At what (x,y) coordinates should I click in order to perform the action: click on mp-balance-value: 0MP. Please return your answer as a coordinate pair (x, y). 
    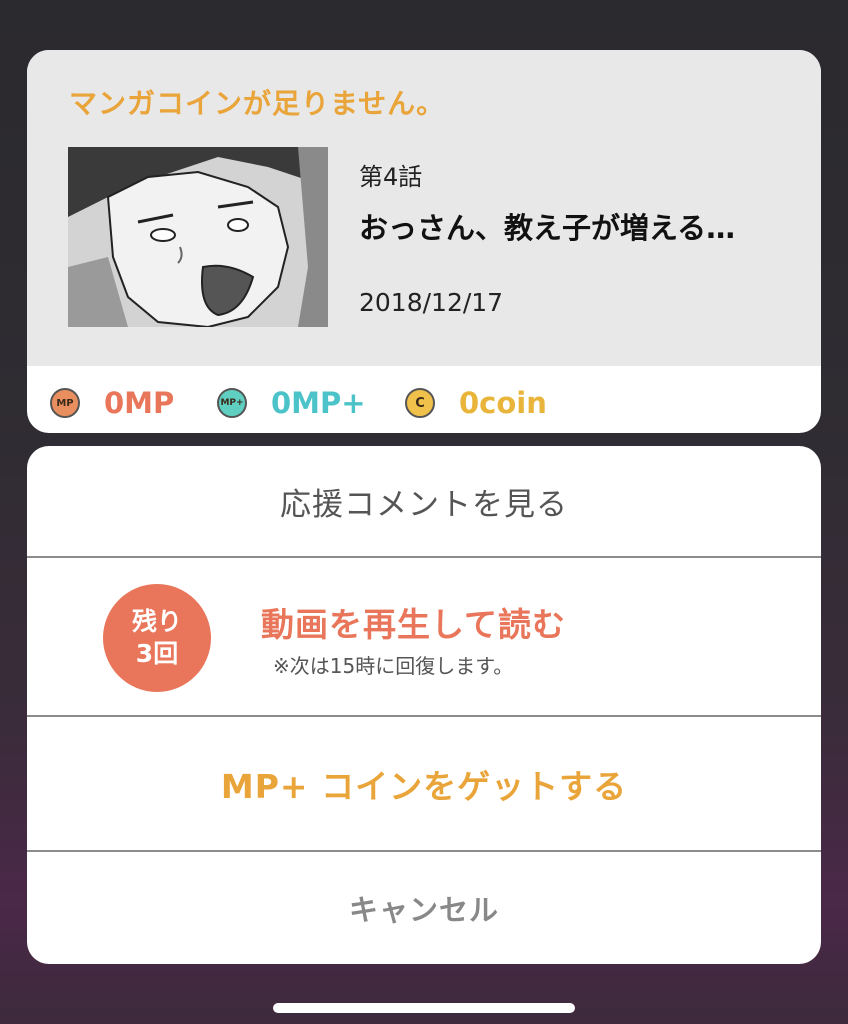
    Looking at the image, I should click on (139, 403).